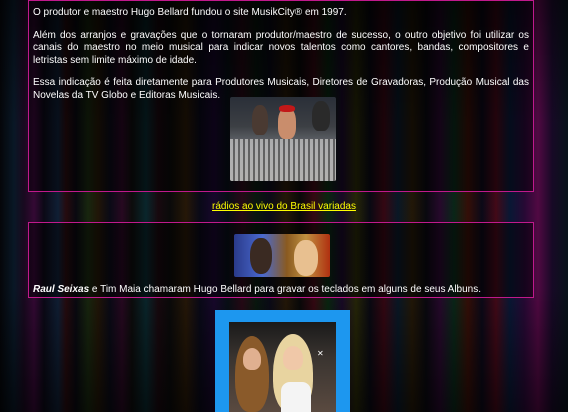  Describe the element at coordinates (282, 367) in the screenshot. I see `women-photo: ✕` at that location.